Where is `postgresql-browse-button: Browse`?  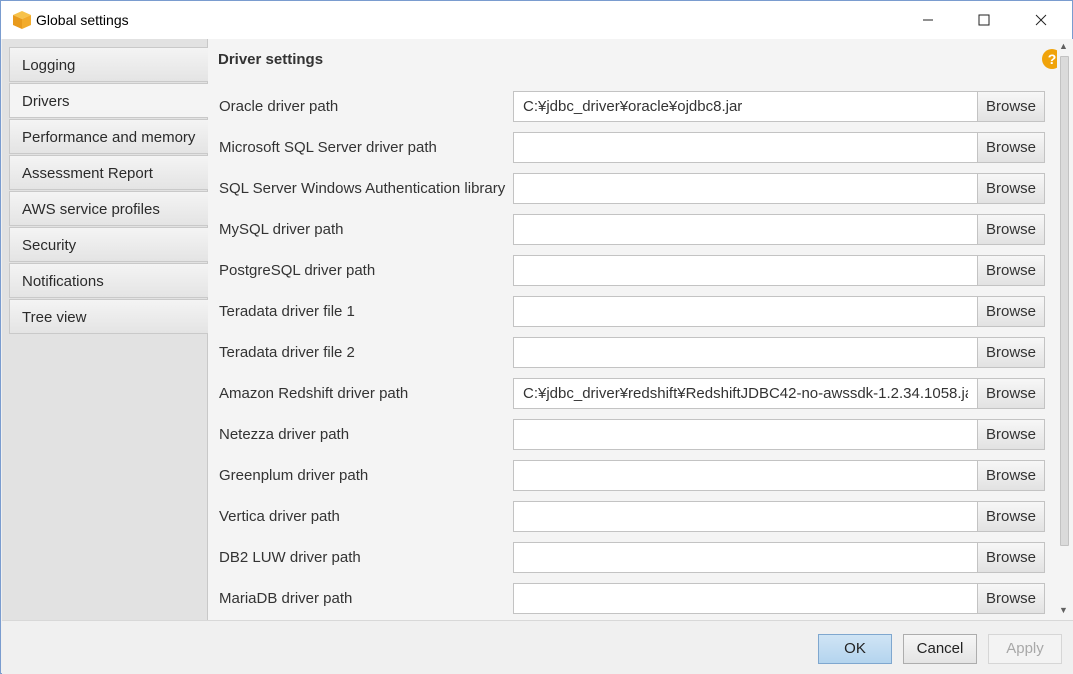
postgresql-browse-button: Browse is located at coordinates (1011, 270).